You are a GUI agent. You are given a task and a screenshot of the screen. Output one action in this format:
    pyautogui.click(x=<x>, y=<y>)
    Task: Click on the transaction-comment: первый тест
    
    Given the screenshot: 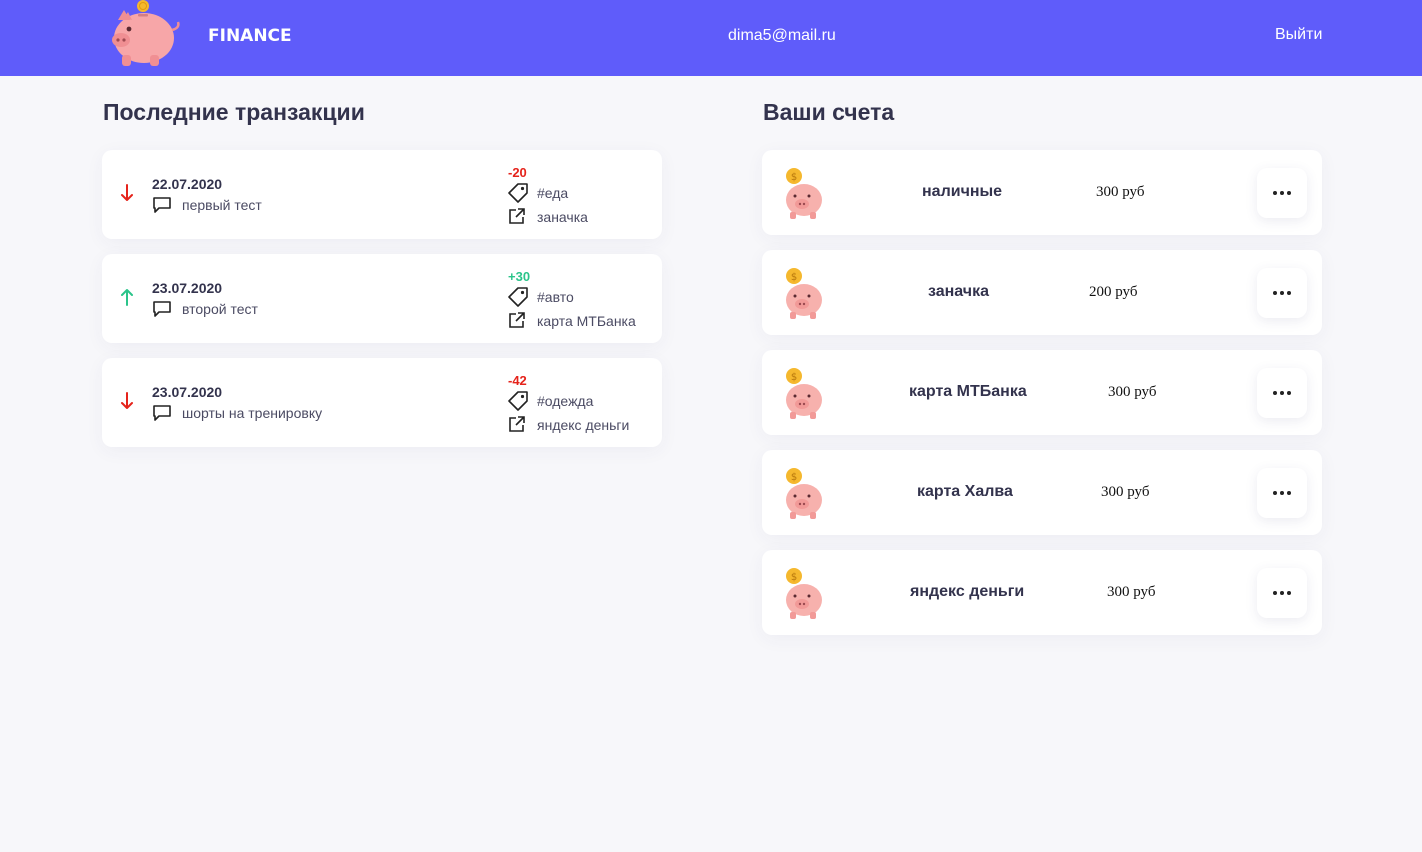 What is the action you would take?
    pyautogui.click(x=222, y=205)
    